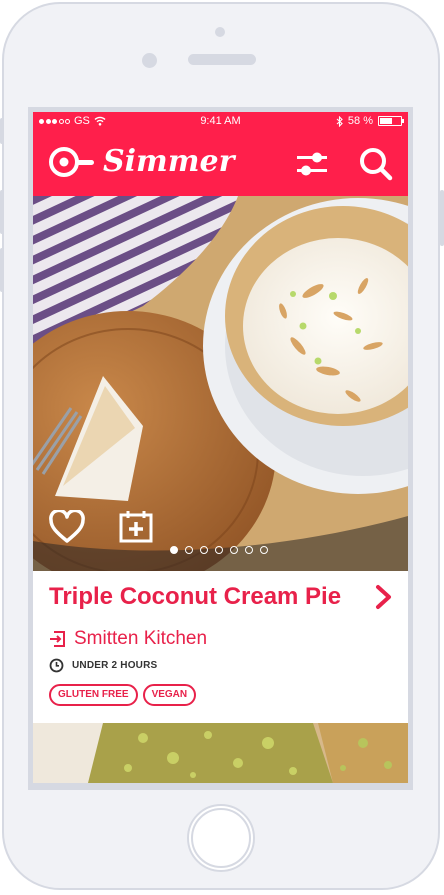 The image size is (444, 895). What do you see at coordinates (442, 218) in the screenshot?
I see `power-button` at bounding box center [442, 218].